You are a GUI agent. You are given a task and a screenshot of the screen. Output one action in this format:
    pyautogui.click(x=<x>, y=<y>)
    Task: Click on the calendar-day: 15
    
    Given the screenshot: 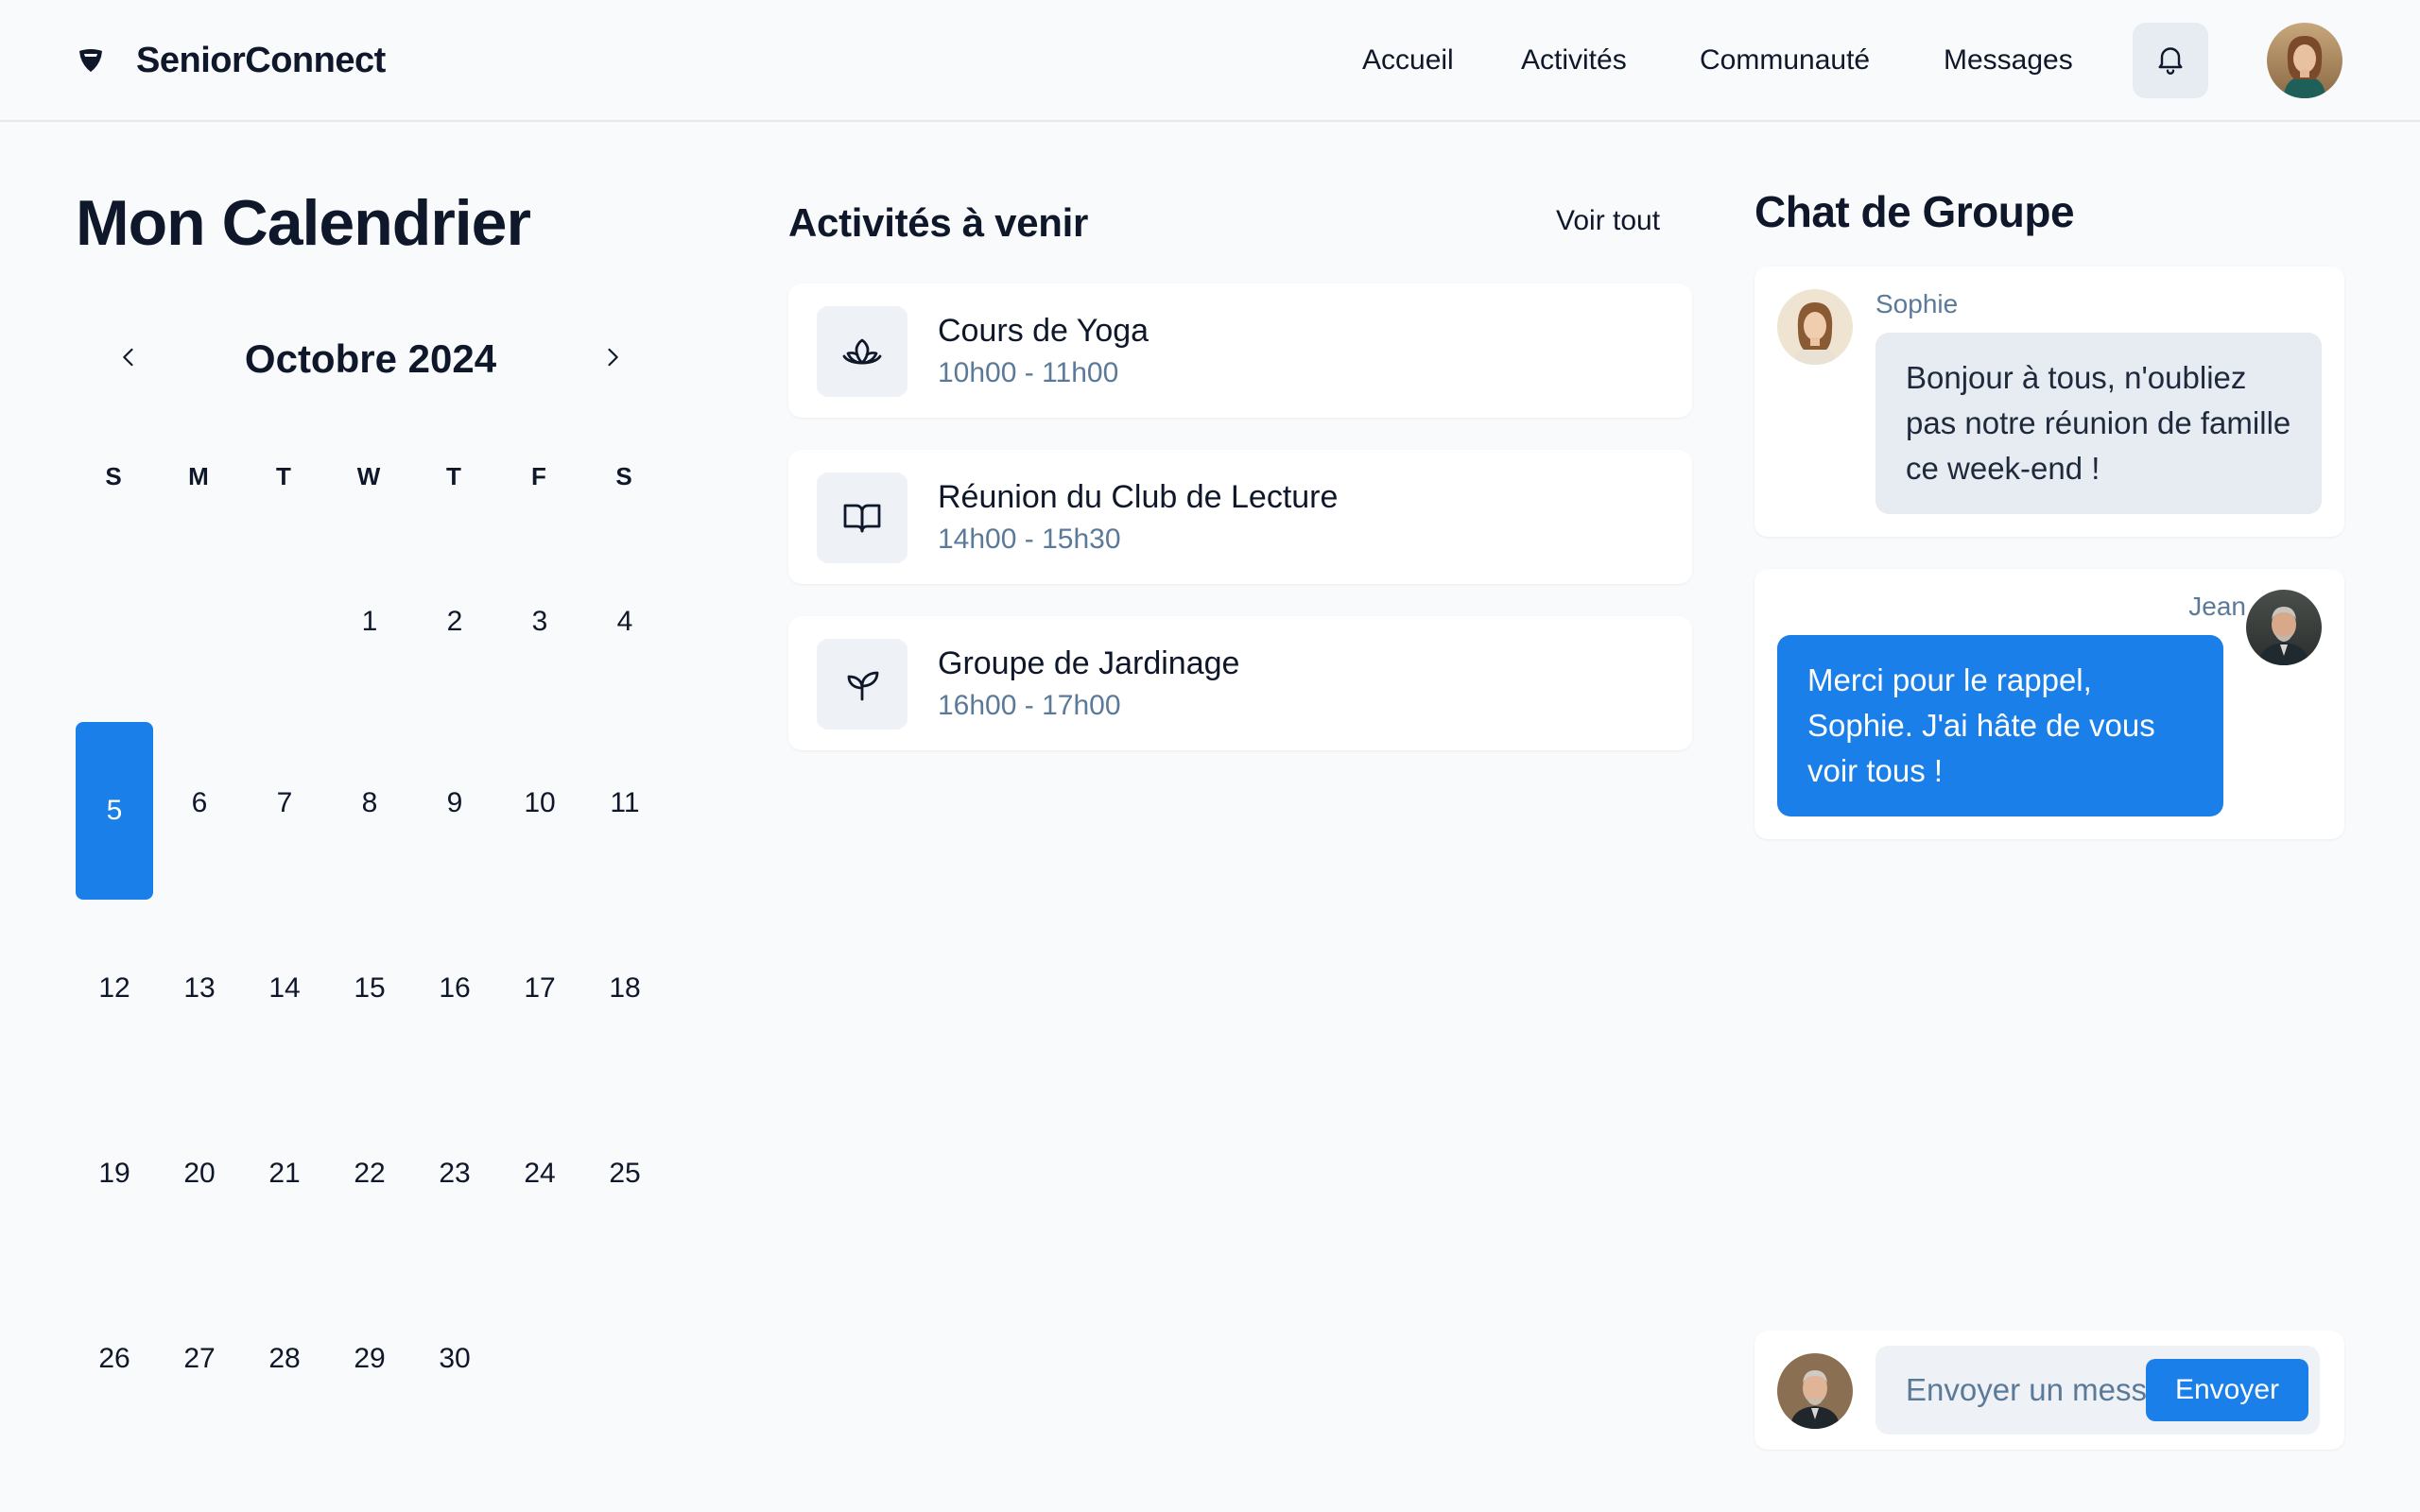 What is the action you would take?
    pyautogui.click(x=369, y=988)
    